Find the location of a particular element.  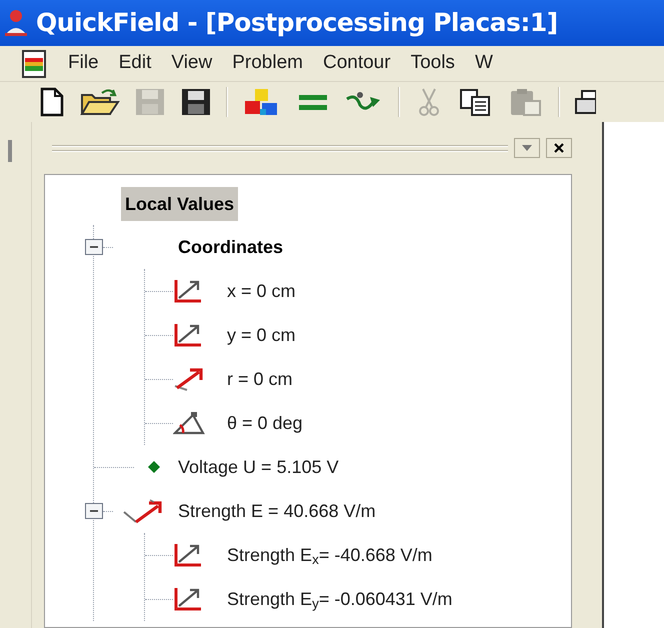

tree-item: Strength E$_{x}$= -40.668 V/m is located at coordinates (329, 555).